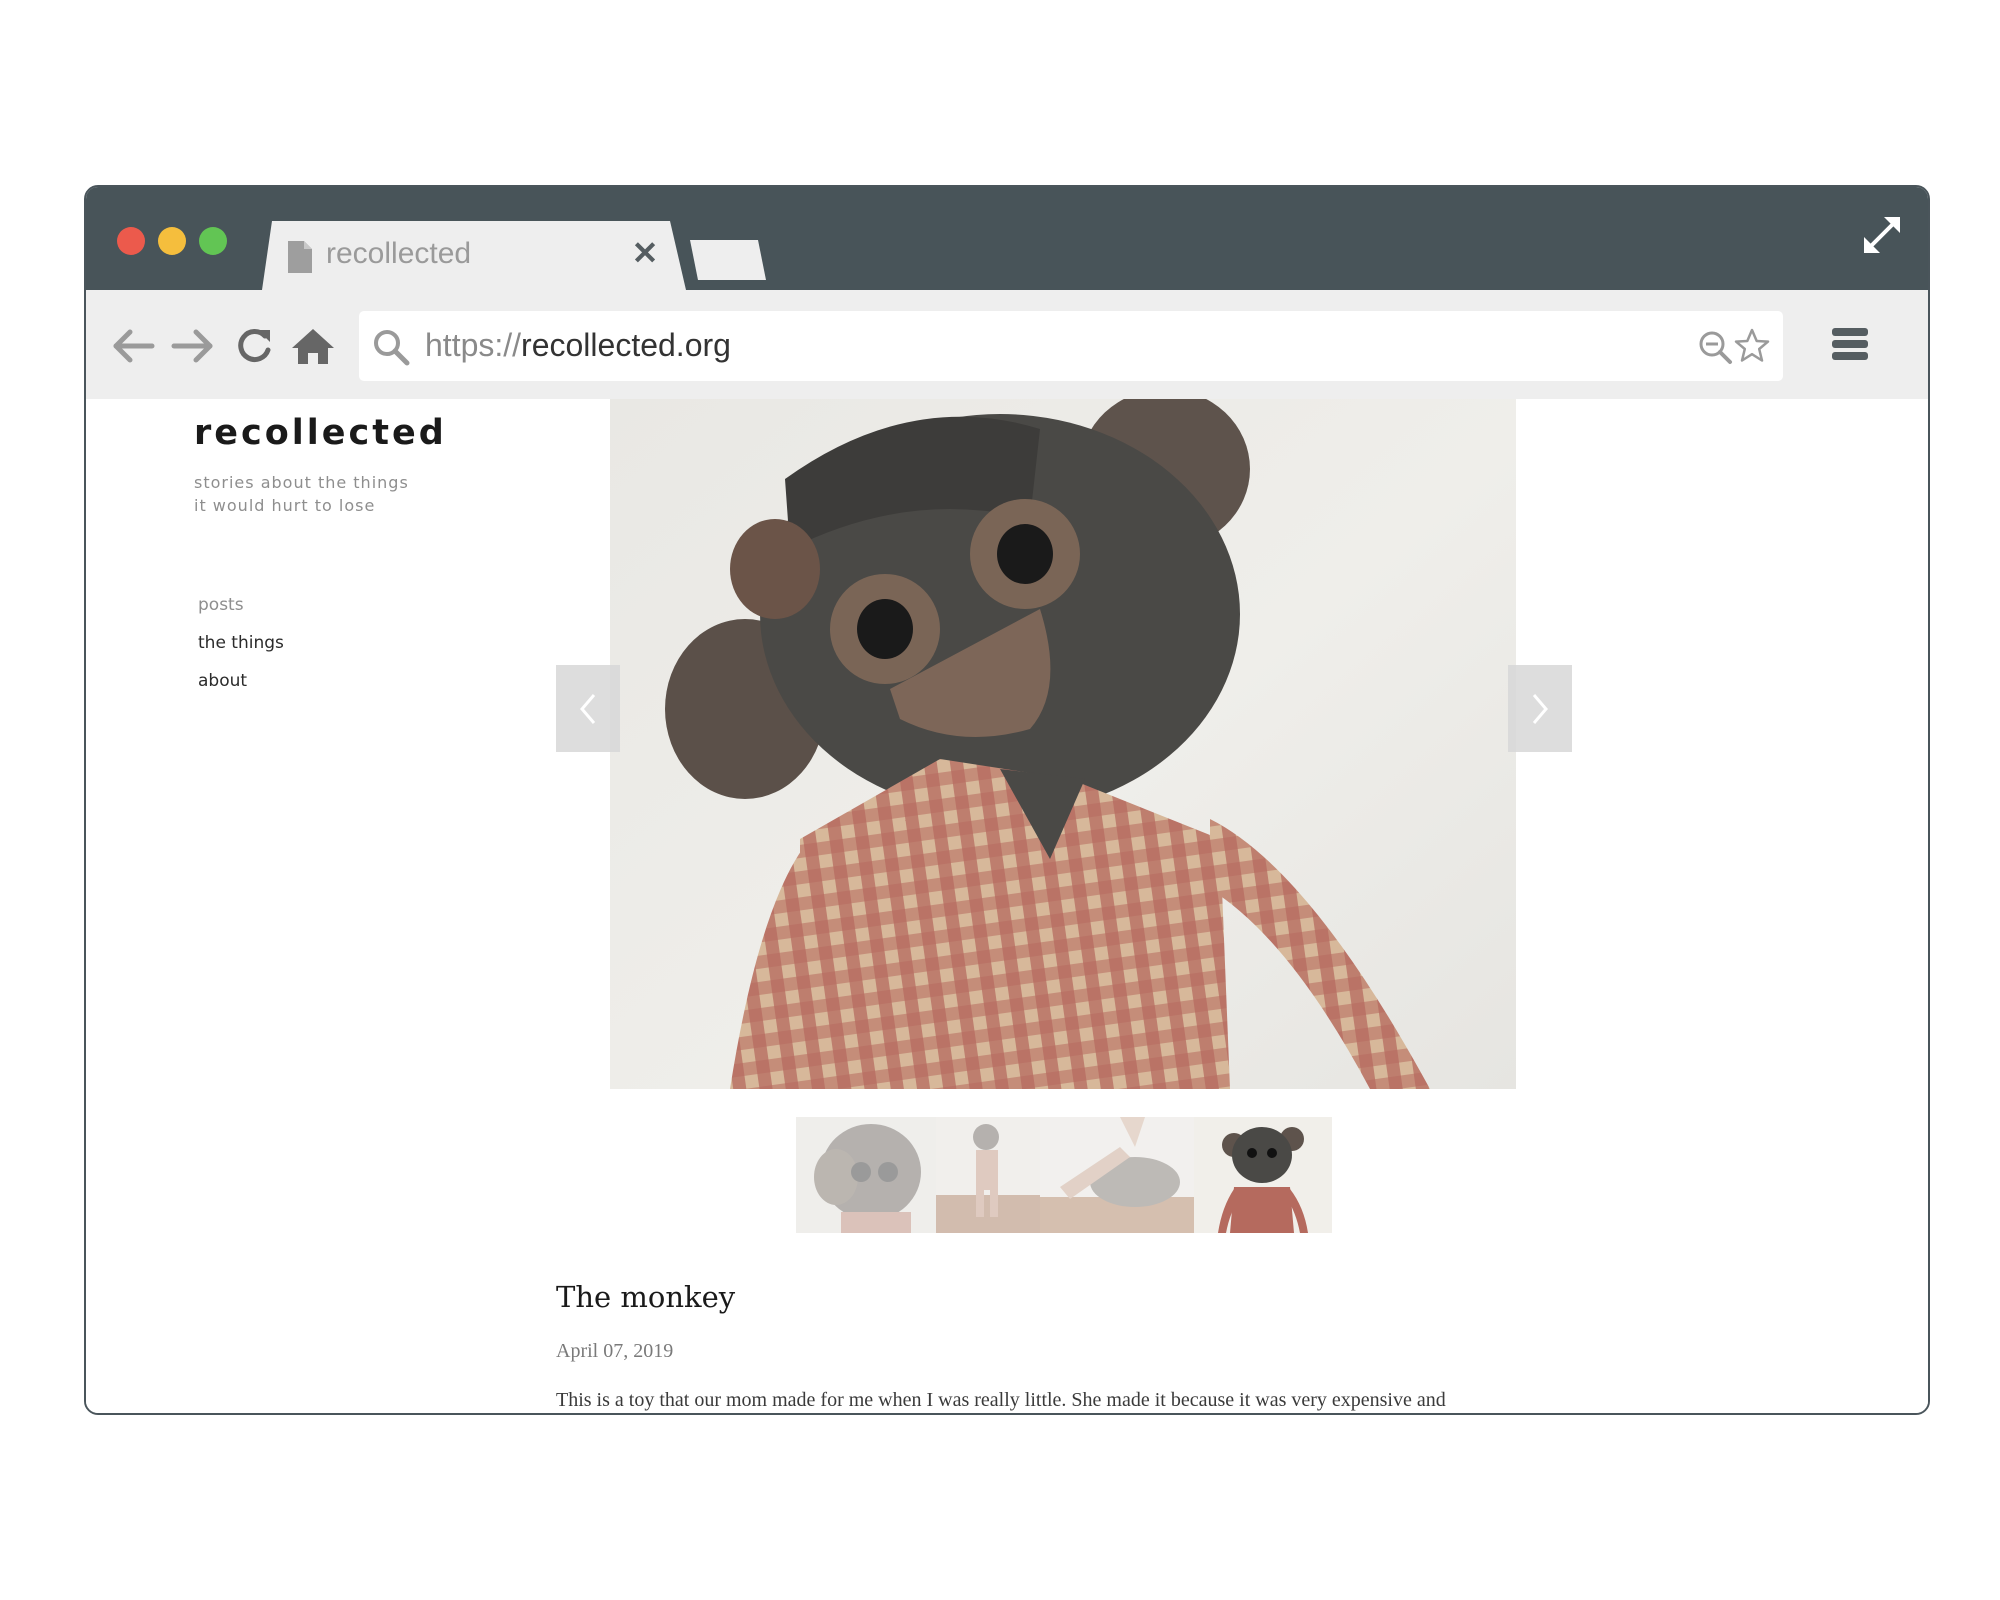 Image resolution: width=2000 pixels, height=1600 pixels. I want to click on gallery-prev-button, so click(588, 708).